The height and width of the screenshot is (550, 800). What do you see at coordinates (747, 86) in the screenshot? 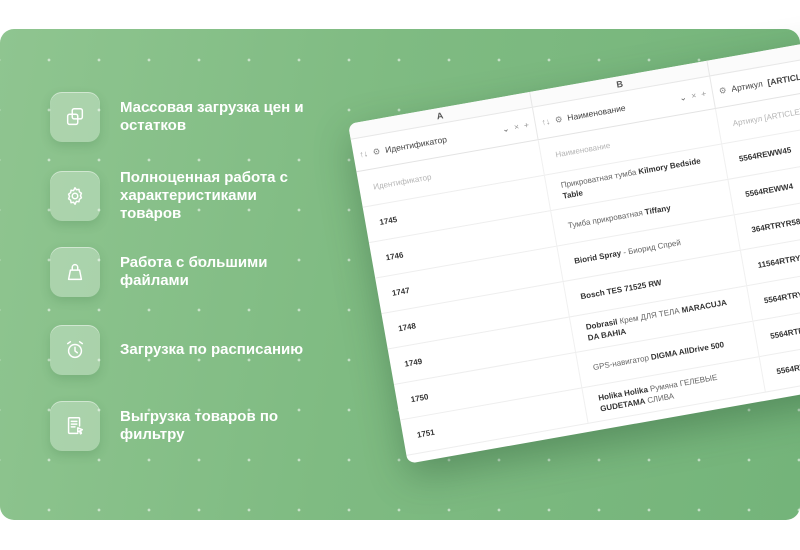
I see `header-label: Артикул` at bounding box center [747, 86].